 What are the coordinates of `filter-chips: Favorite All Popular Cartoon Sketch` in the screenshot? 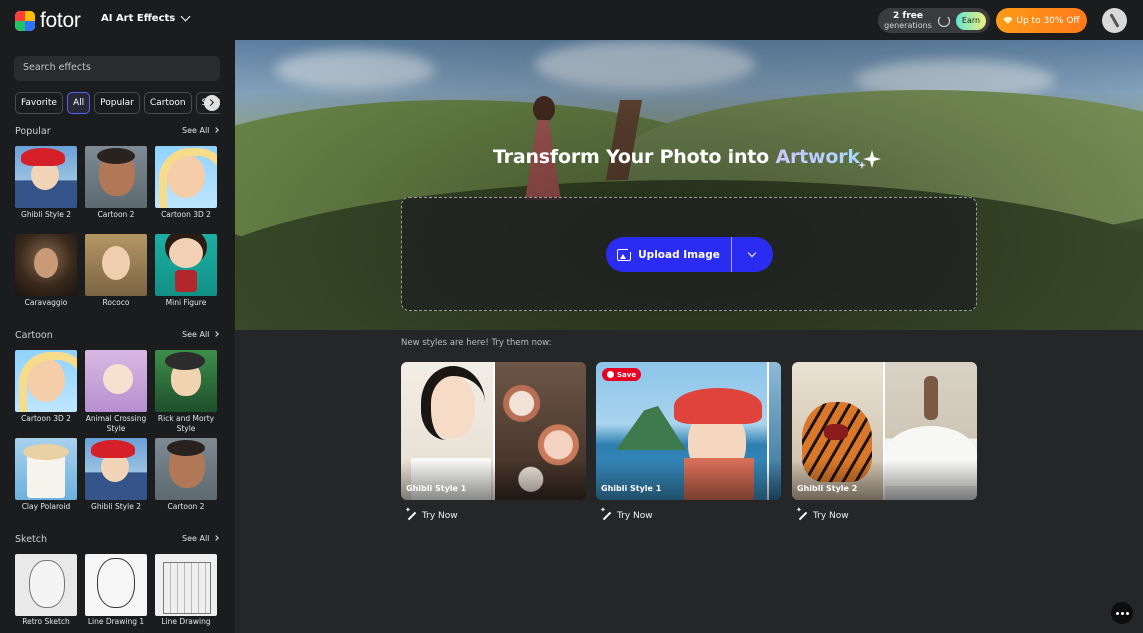 It's located at (117, 103).